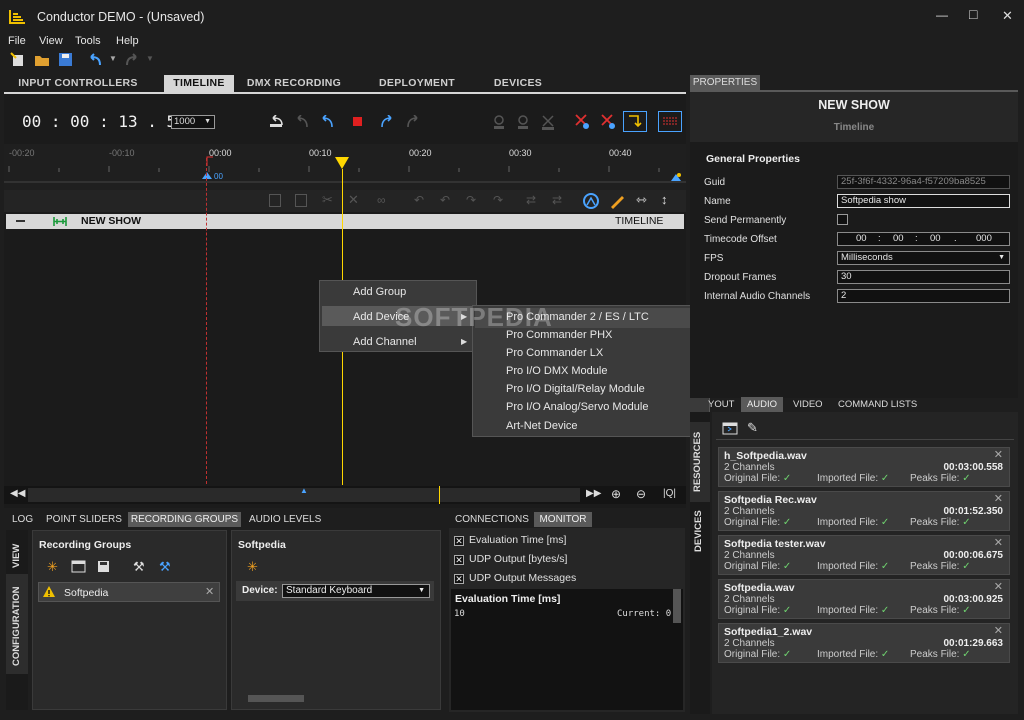  Describe the element at coordinates (78, 83) in the screenshot. I see `tab-input-controllers: INPUT CONTROLLERS` at that location.